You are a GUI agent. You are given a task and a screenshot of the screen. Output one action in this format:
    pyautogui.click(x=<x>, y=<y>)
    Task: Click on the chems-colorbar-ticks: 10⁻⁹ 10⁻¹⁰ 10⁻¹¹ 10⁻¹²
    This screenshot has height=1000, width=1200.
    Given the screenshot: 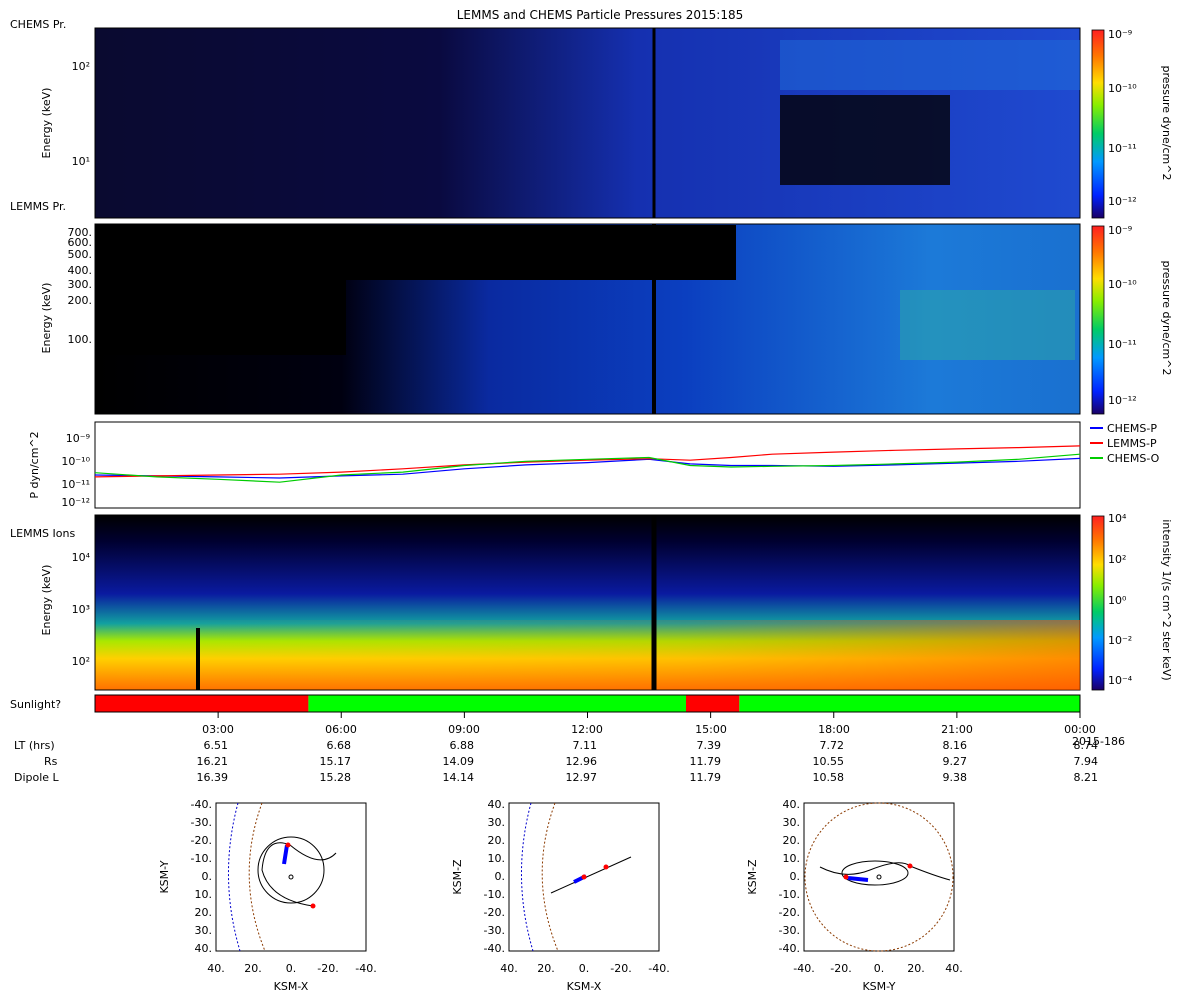 What is the action you would take?
    pyautogui.click(x=1122, y=118)
    